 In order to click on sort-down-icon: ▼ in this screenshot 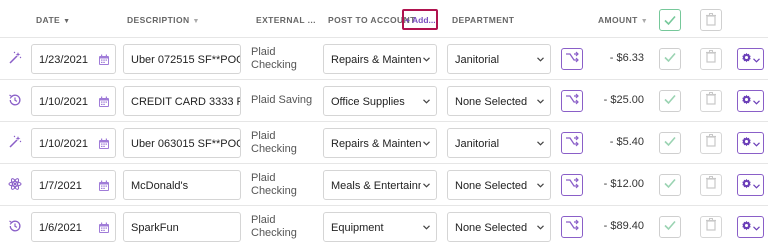, I will do `click(67, 21)`.